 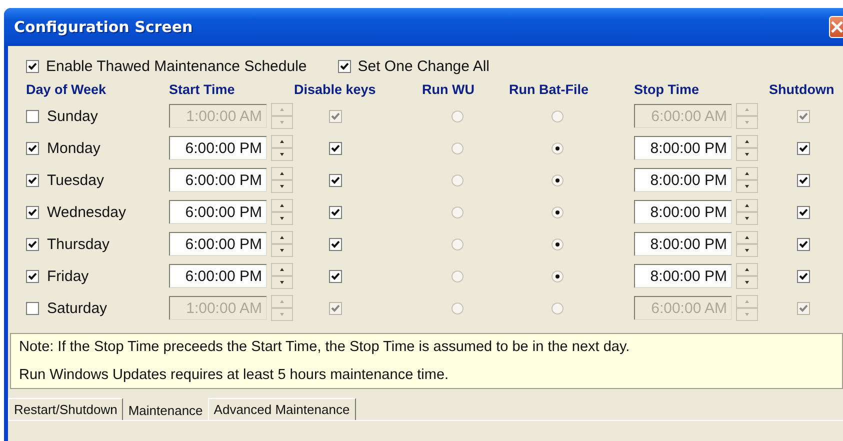 I want to click on column-header: Day of Week, so click(x=66, y=89).